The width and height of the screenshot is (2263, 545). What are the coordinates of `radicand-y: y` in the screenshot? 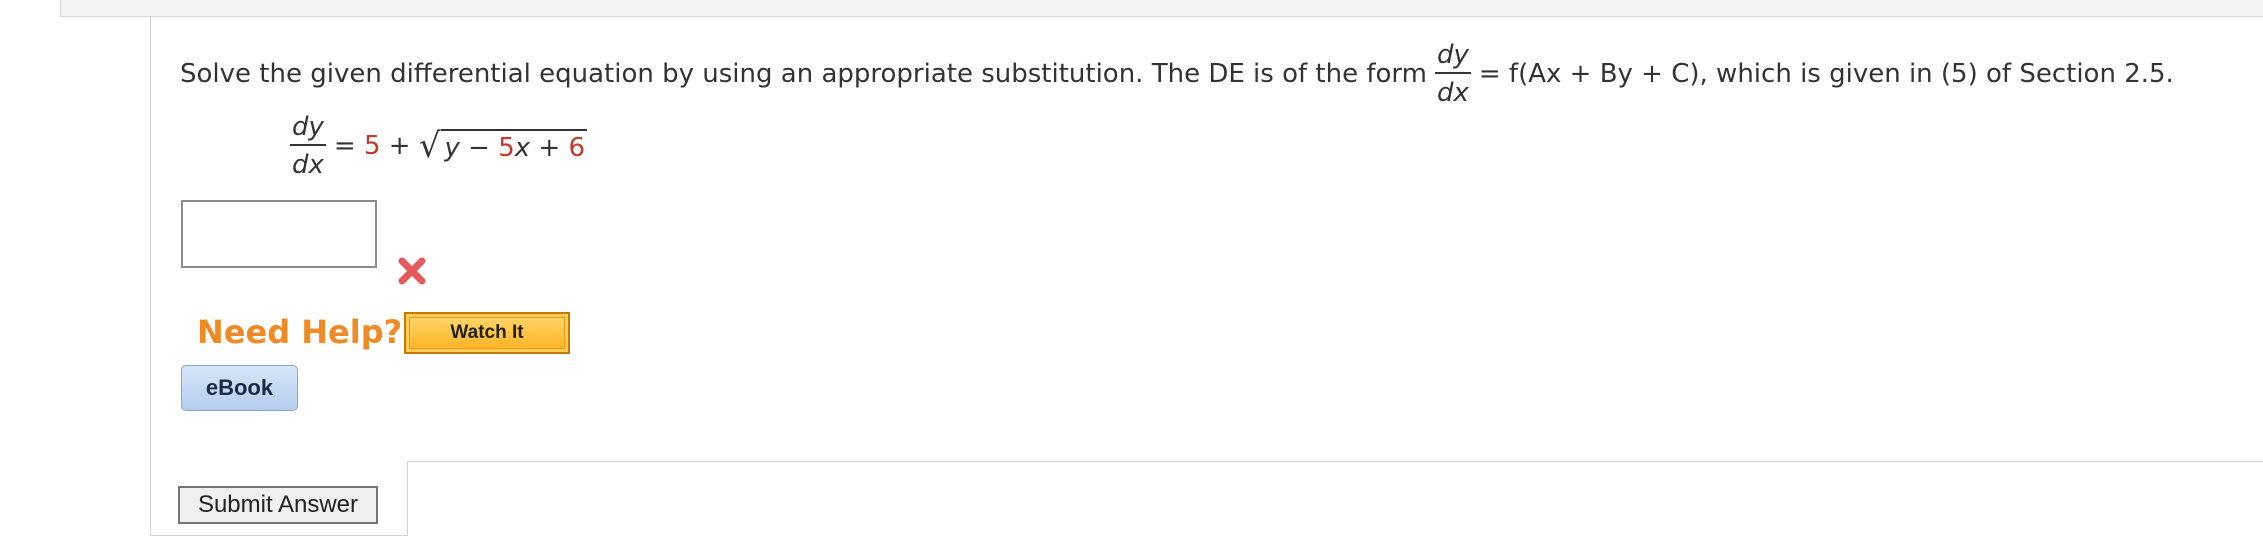 It's located at (452, 148).